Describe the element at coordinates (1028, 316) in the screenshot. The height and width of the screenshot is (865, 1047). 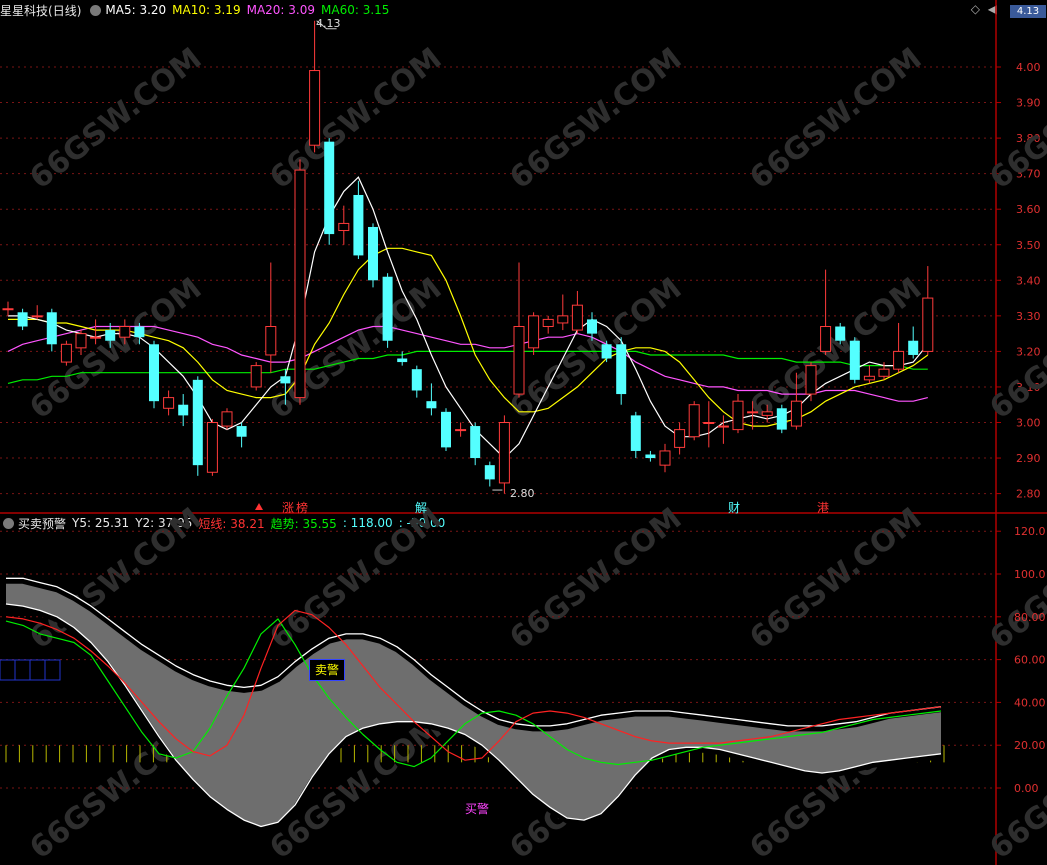
I see `price-tick-label: 3.30` at that location.